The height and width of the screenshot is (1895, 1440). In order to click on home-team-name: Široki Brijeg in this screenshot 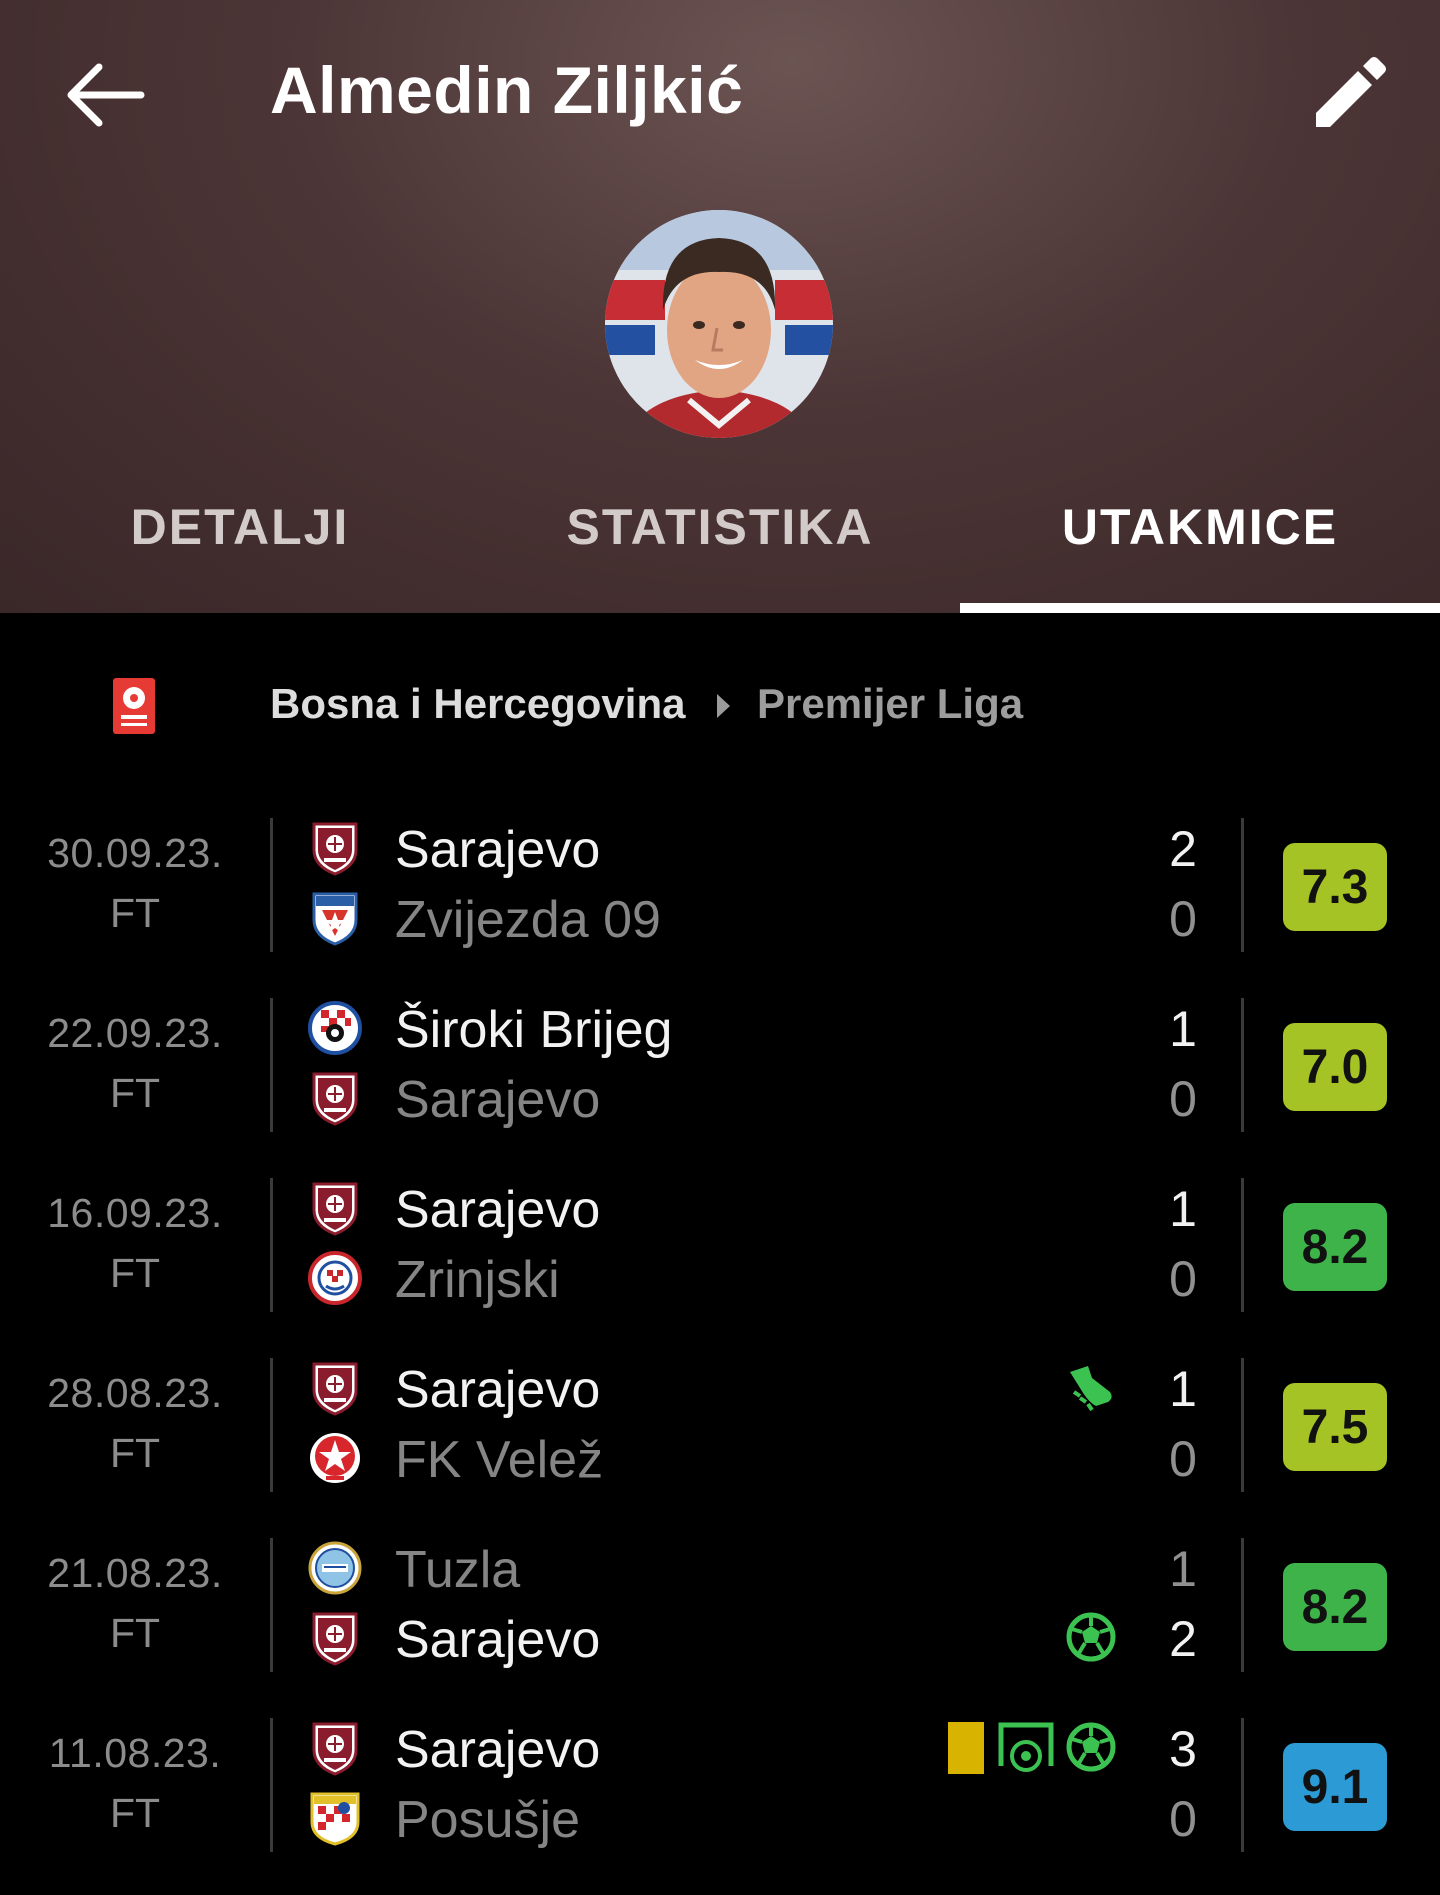, I will do `click(534, 1030)`.